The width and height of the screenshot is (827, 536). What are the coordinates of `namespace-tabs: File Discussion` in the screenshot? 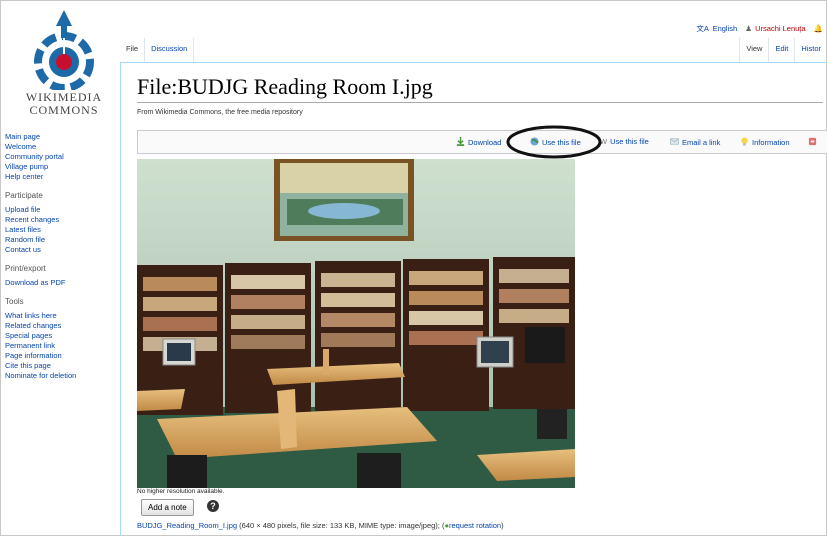 It's located at (157, 50).